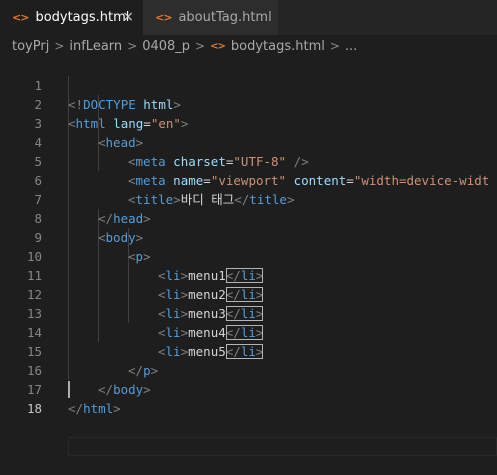 This screenshot has height=475, width=497. What do you see at coordinates (225, 17) in the screenshot?
I see `tab-label: aboutTag.html` at bounding box center [225, 17].